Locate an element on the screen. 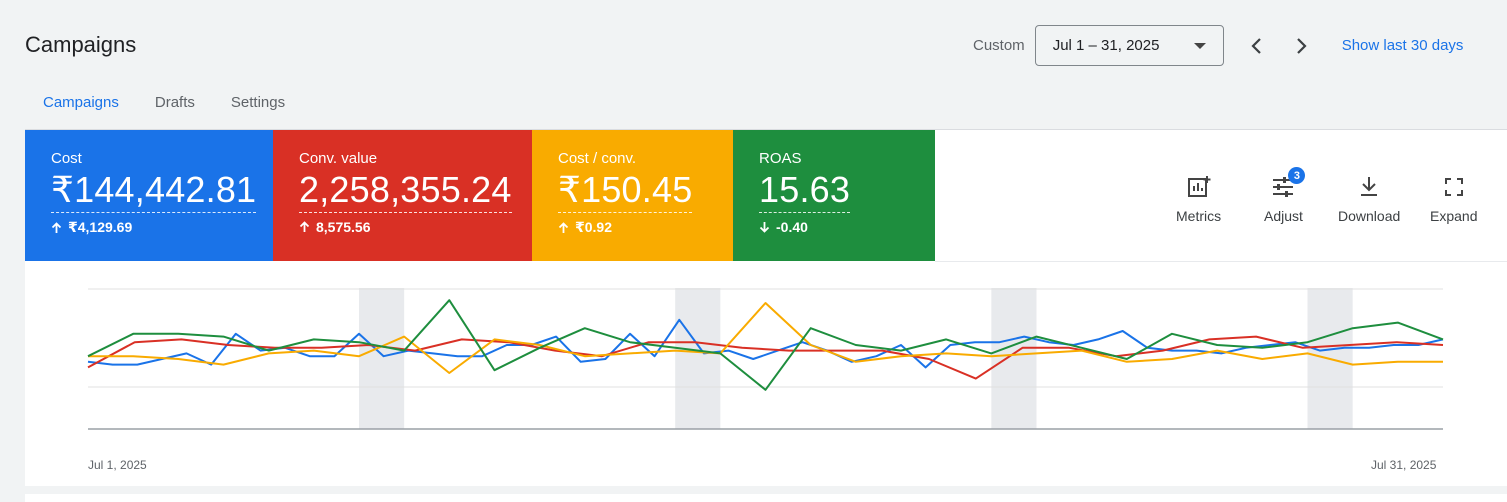  date-mode-label: Custom is located at coordinates (999, 45).